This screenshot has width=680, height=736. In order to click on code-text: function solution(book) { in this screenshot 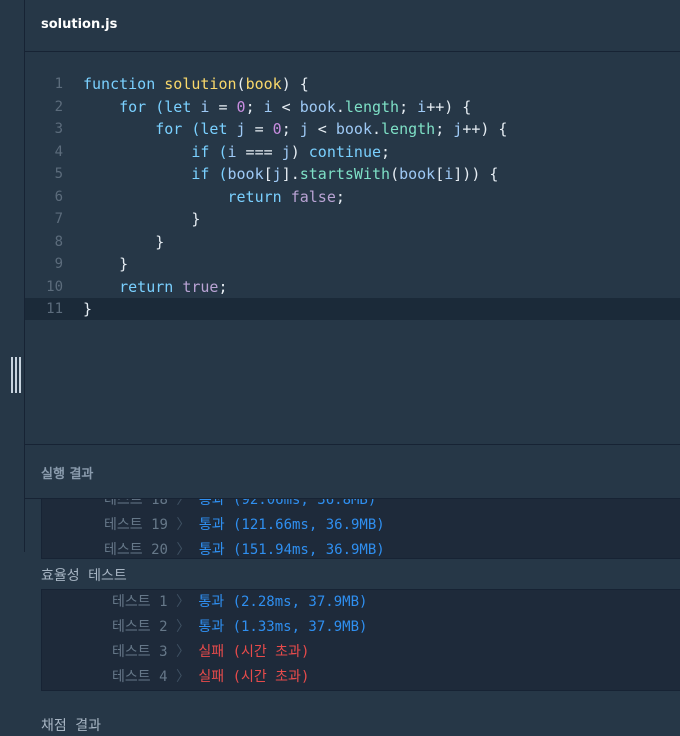, I will do `click(196, 84)`.